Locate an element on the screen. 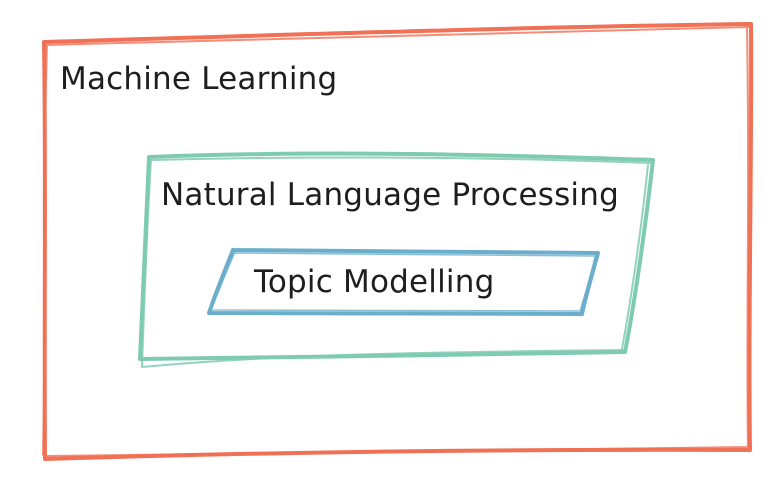  machine-learning-label: Machine Learning is located at coordinates (199, 79).